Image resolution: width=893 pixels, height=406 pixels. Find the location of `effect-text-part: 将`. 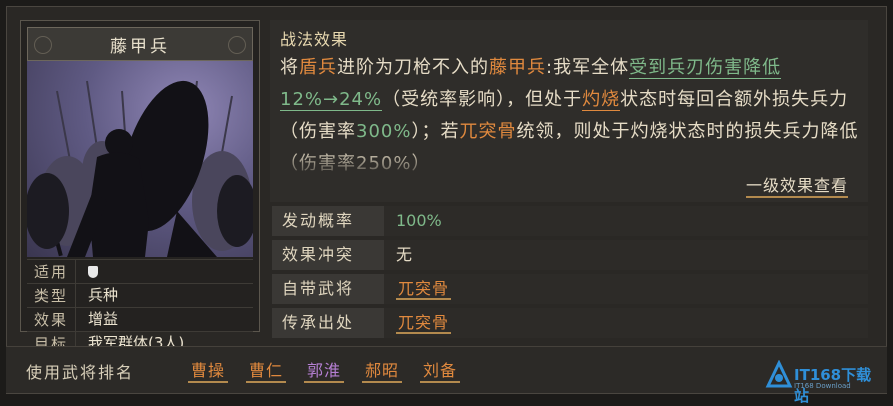

effect-text-part: 将 is located at coordinates (289, 67).